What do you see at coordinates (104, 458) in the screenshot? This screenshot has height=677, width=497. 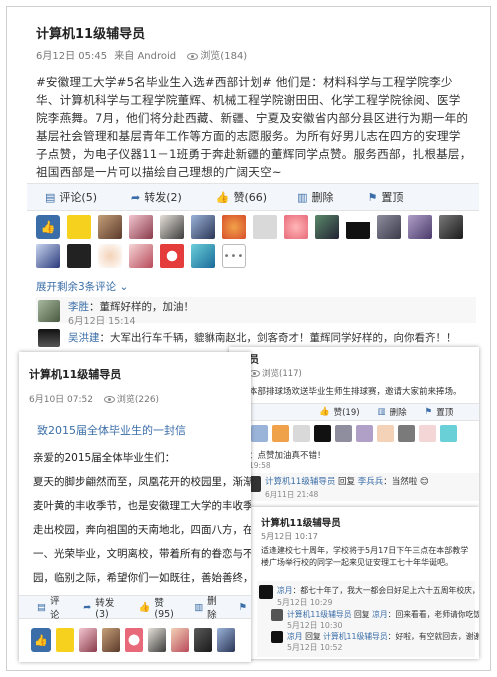 I see `letter-greeting: 亲爱的2015届全体毕业生们：` at bounding box center [104, 458].